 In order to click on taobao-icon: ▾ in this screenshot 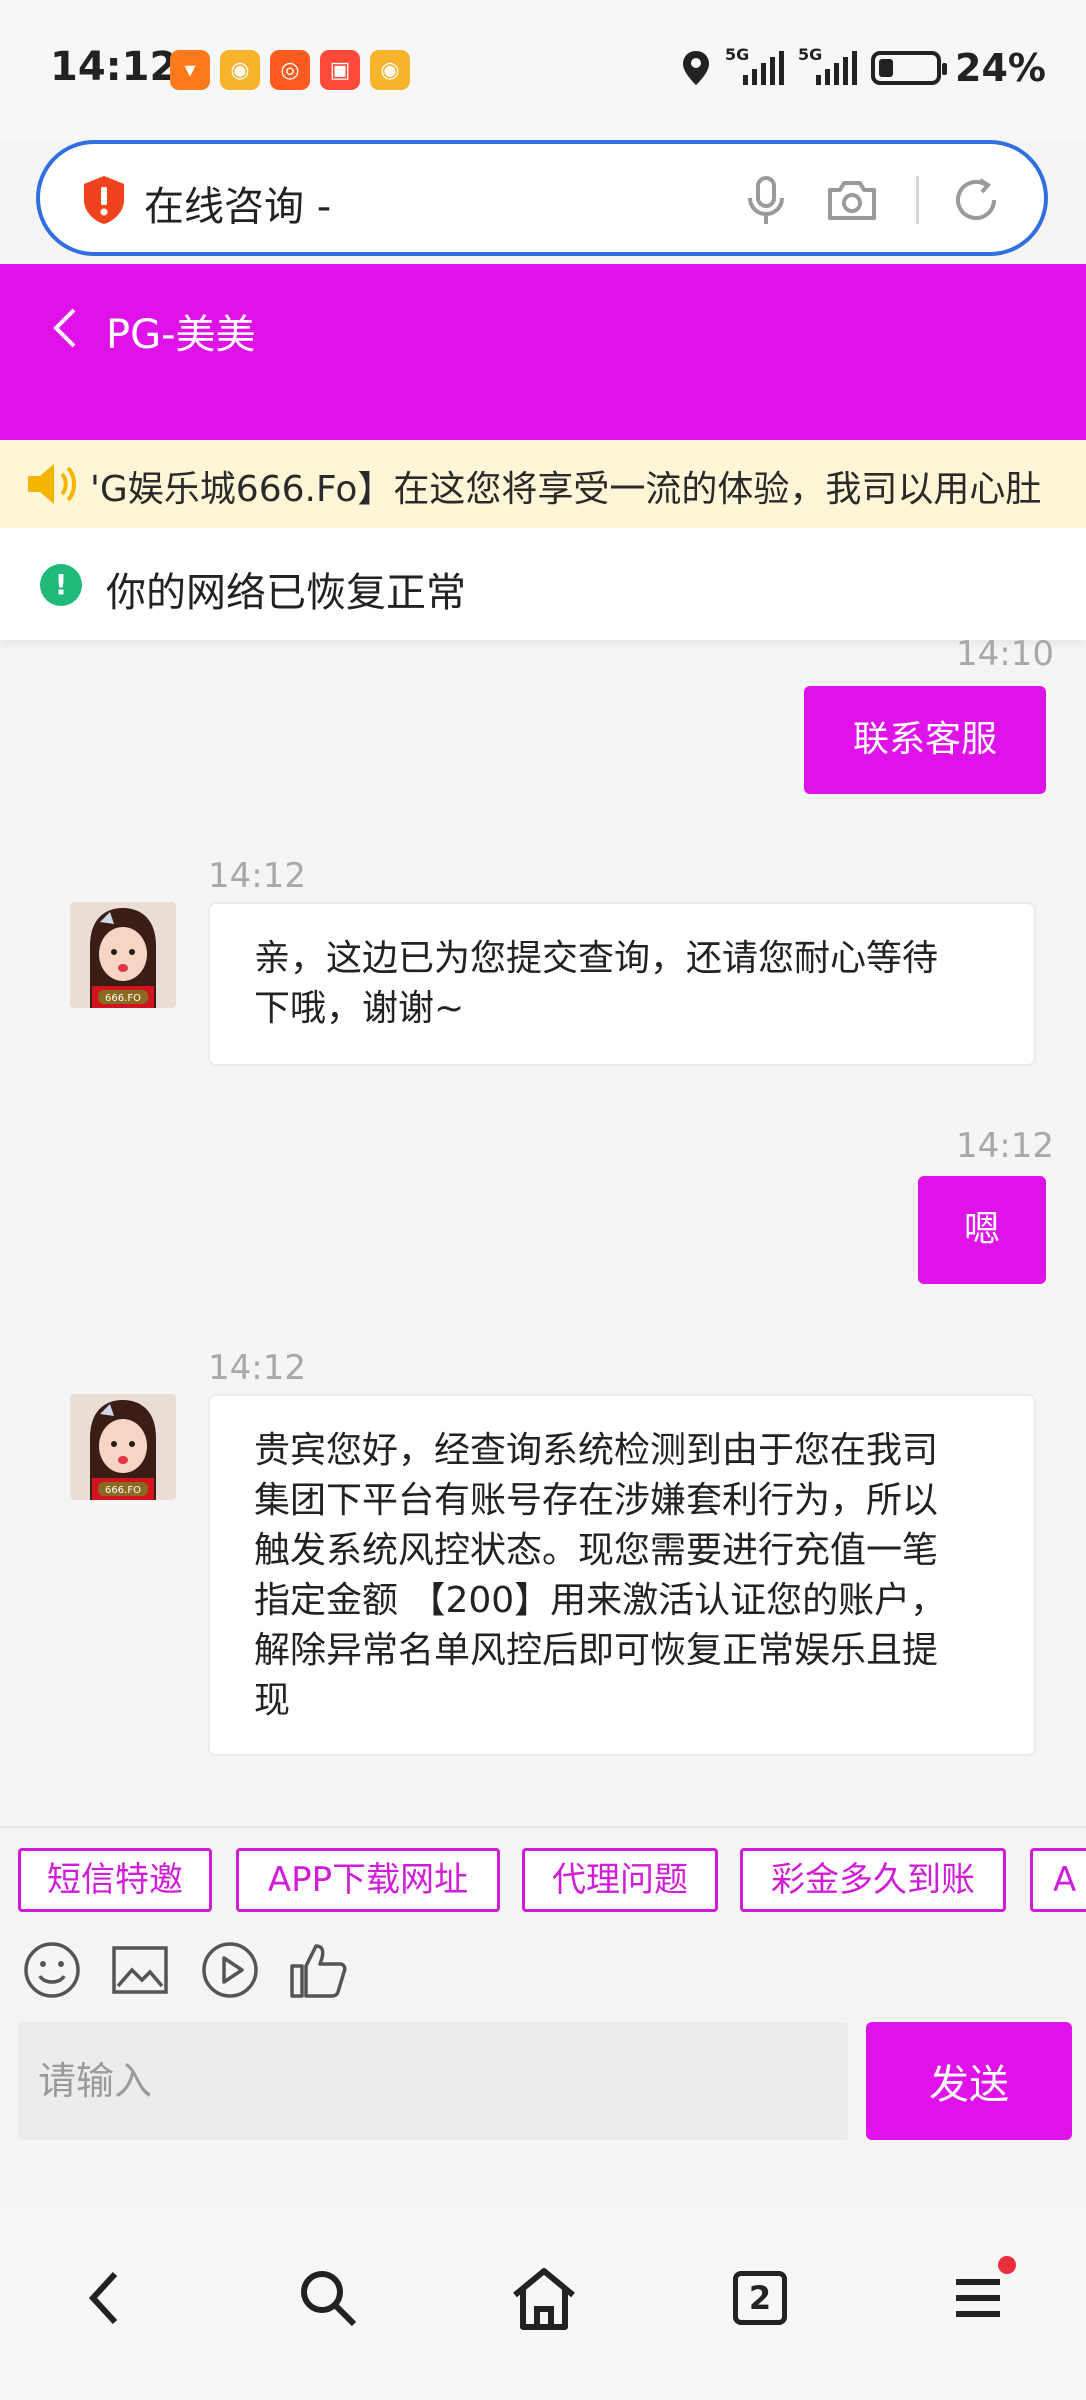, I will do `click(190, 70)`.